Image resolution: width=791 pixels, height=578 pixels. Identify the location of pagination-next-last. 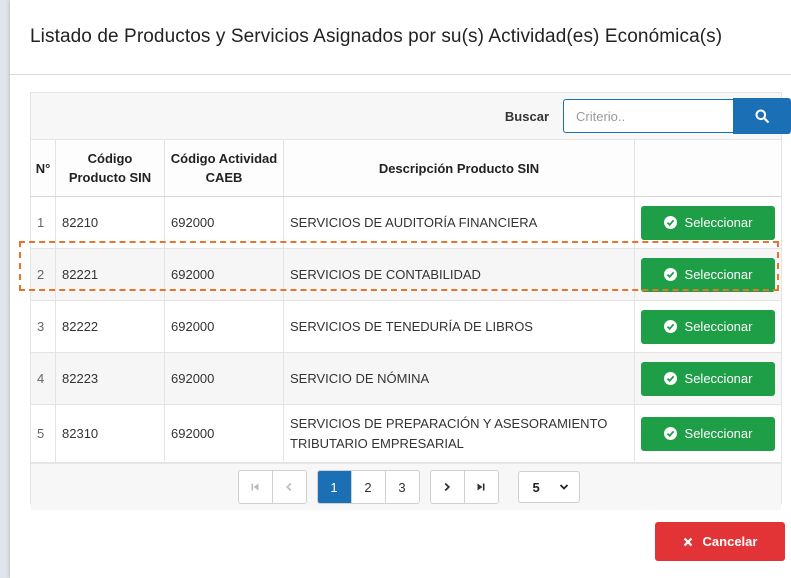
(464, 487).